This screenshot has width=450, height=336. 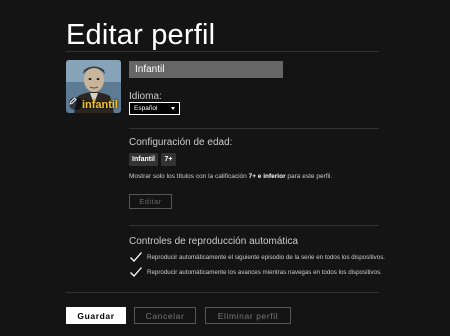 I want to click on chevron-down-icon, so click(x=173, y=108).